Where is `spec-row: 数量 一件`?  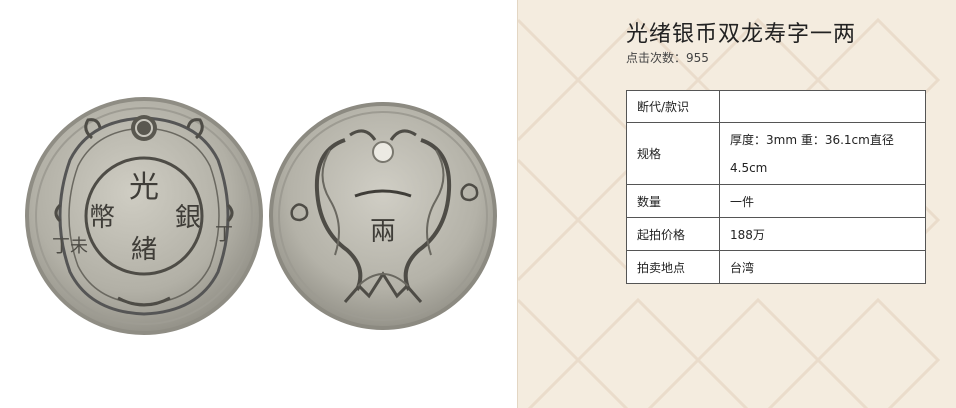
spec-row: 数量 一件 is located at coordinates (776, 201).